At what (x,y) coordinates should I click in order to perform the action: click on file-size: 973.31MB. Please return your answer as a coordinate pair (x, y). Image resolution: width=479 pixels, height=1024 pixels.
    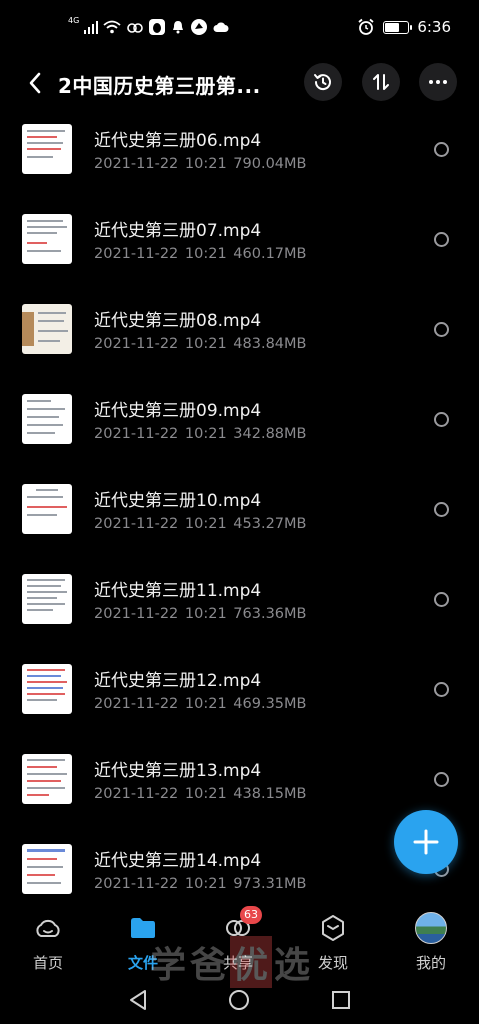
    Looking at the image, I should click on (270, 884).